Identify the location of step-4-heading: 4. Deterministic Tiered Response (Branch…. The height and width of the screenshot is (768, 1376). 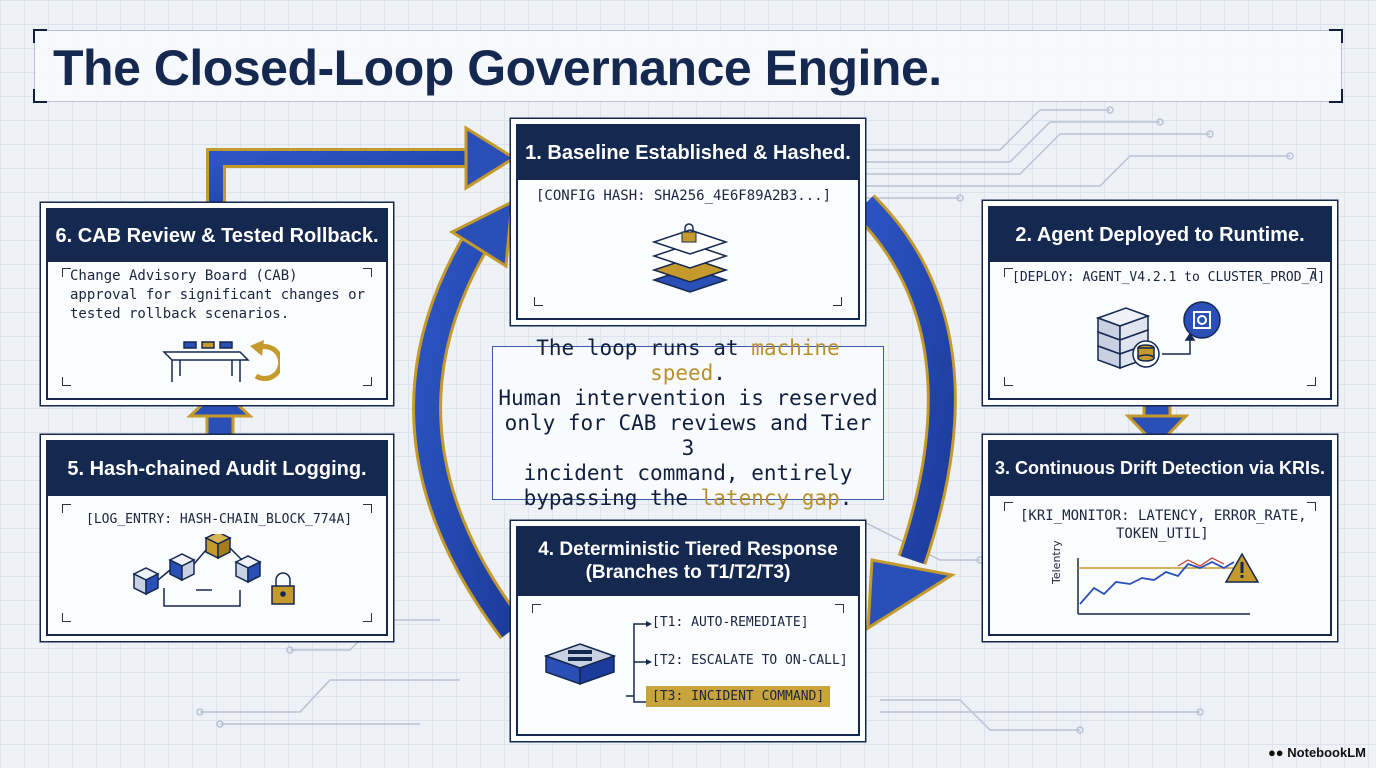
(688, 562).